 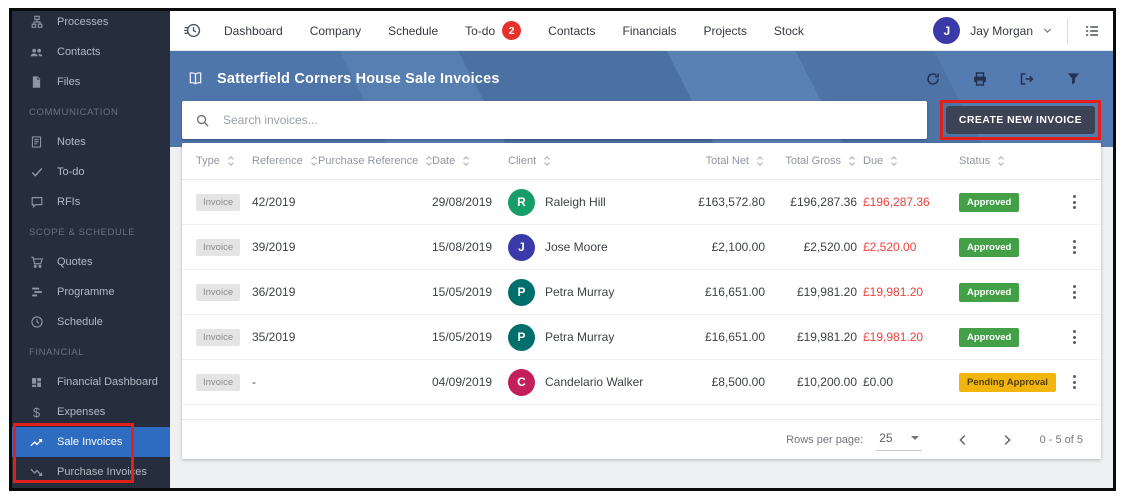 What do you see at coordinates (1010, 161) in the screenshot?
I see `column-header-status: Status` at bounding box center [1010, 161].